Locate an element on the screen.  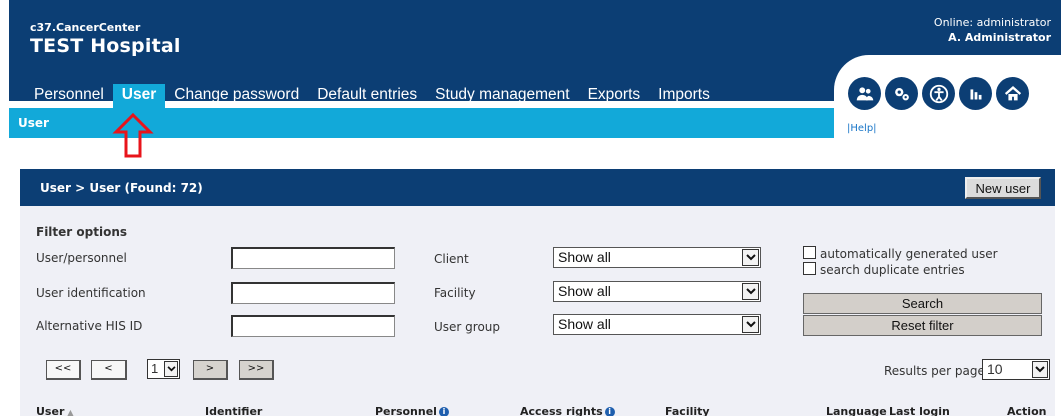
home-icon is located at coordinates (1012, 93).